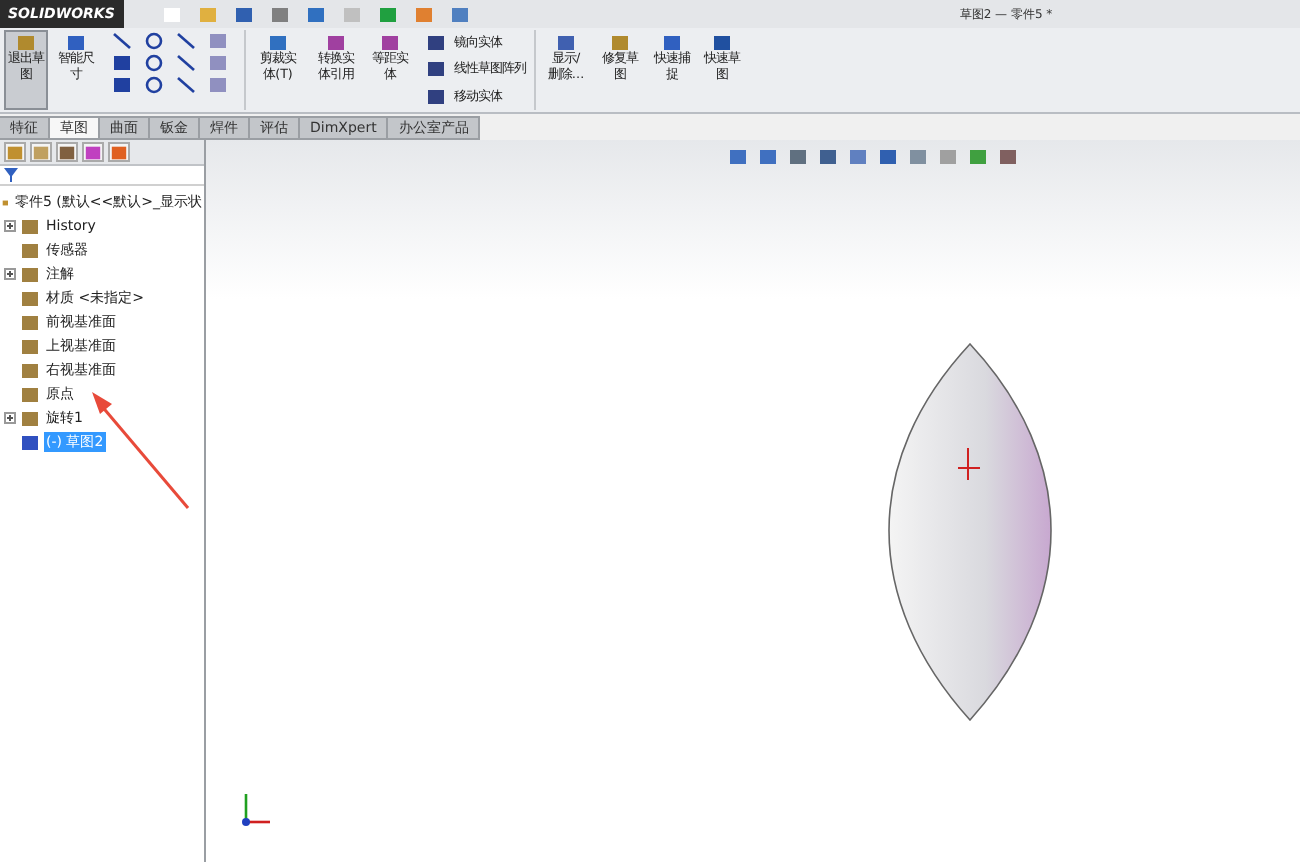  I want to click on square-tool-icon, so click(218, 41).